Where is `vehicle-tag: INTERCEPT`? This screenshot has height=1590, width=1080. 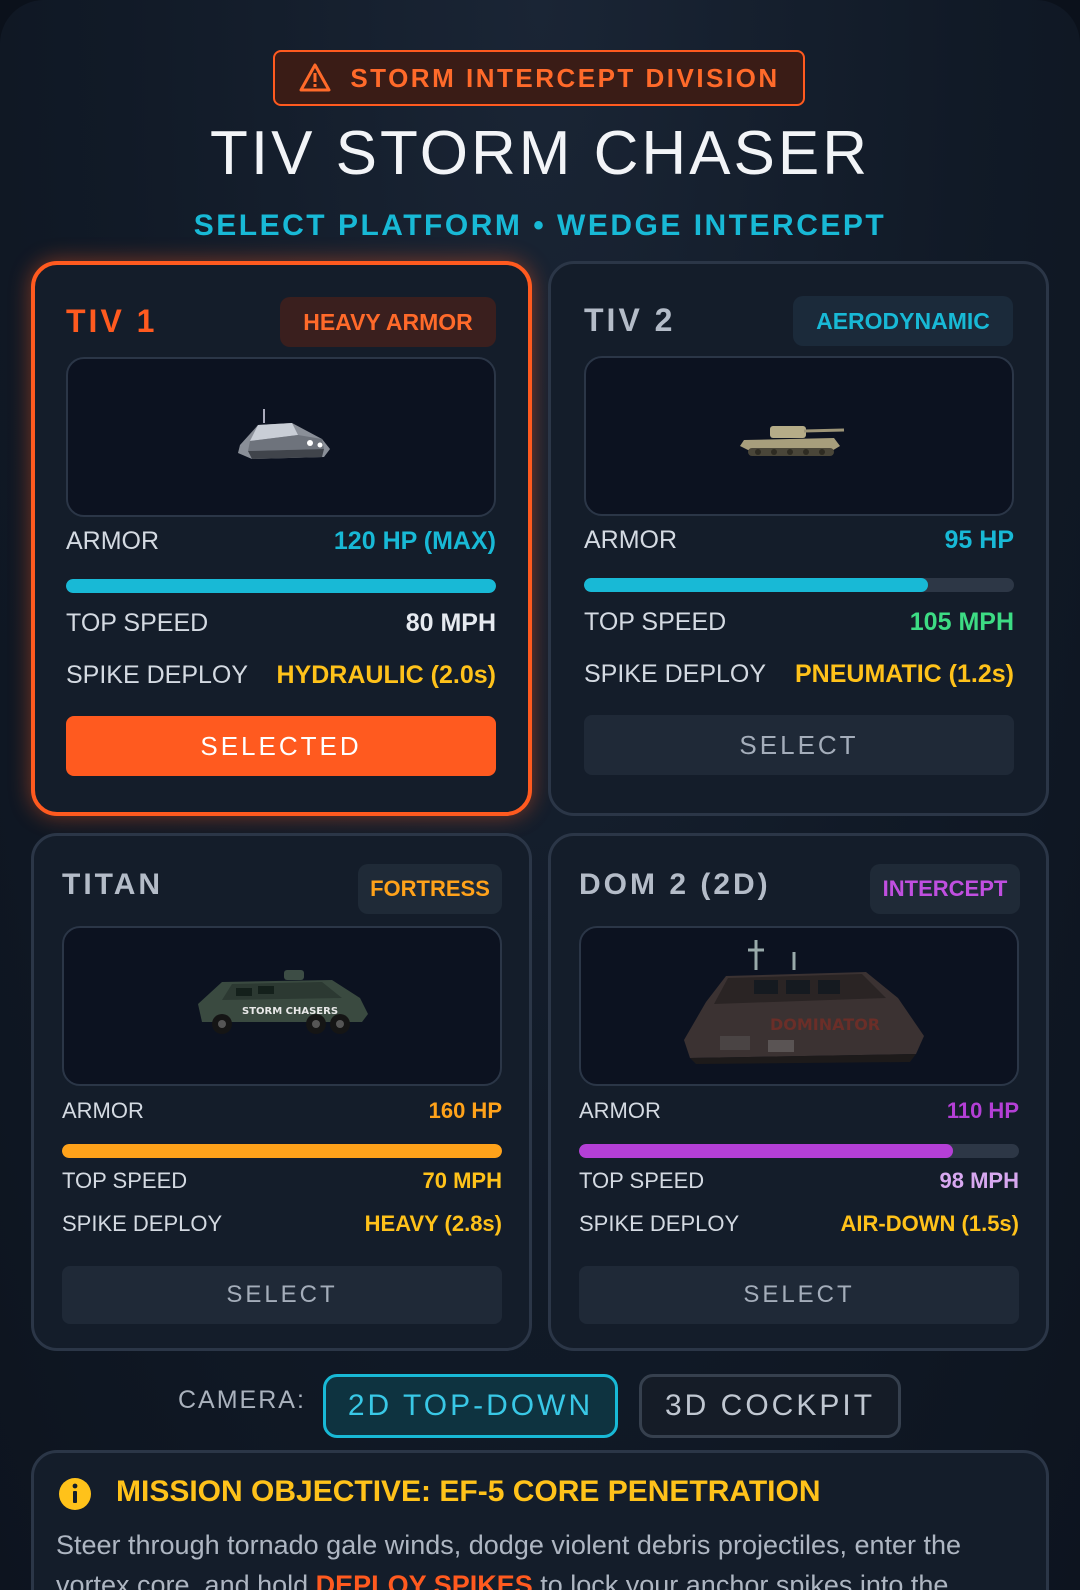
vehicle-tag: INTERCEPT is located at coordinates (945, 889).